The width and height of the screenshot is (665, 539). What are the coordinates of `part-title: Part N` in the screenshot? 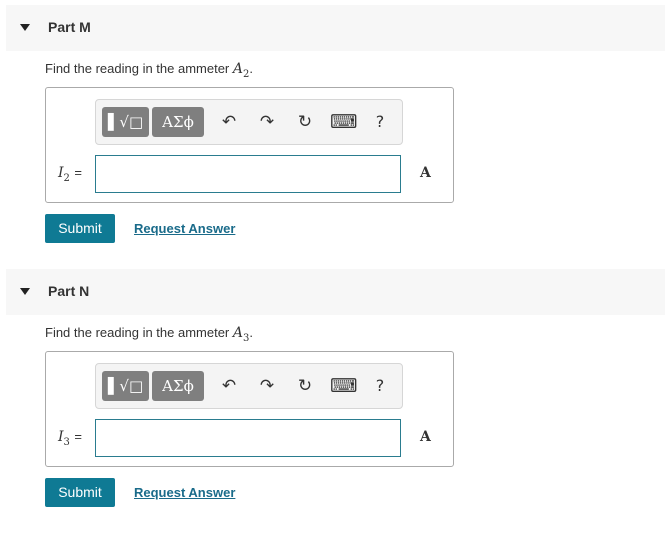 It's located at (69, 291).